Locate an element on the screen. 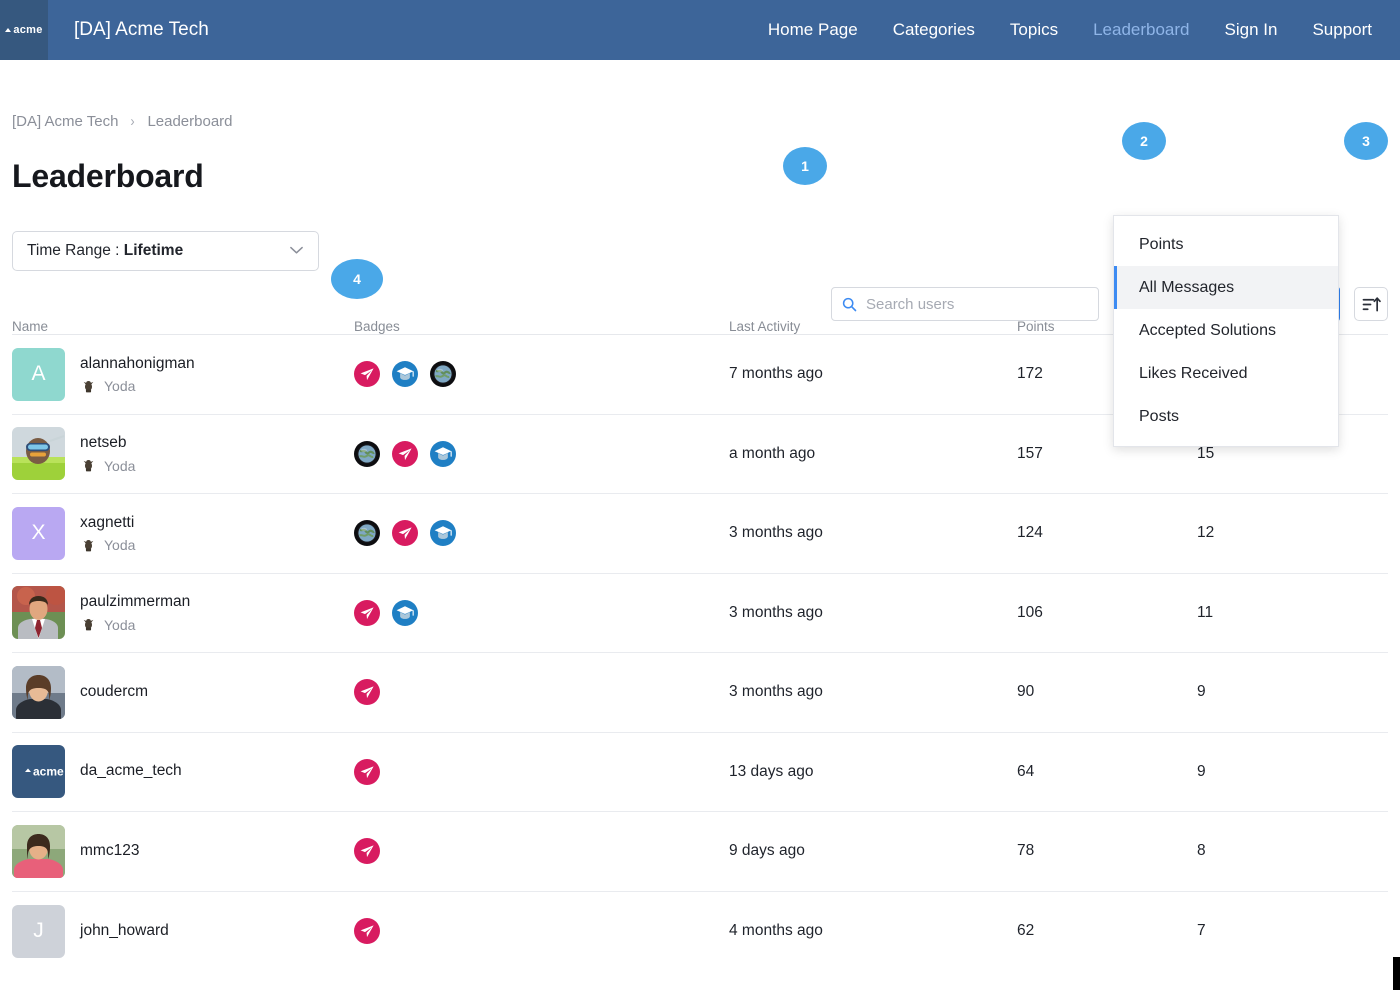  user-cell: Aalannahonigman Yoda is located at coordinates (183, 374).